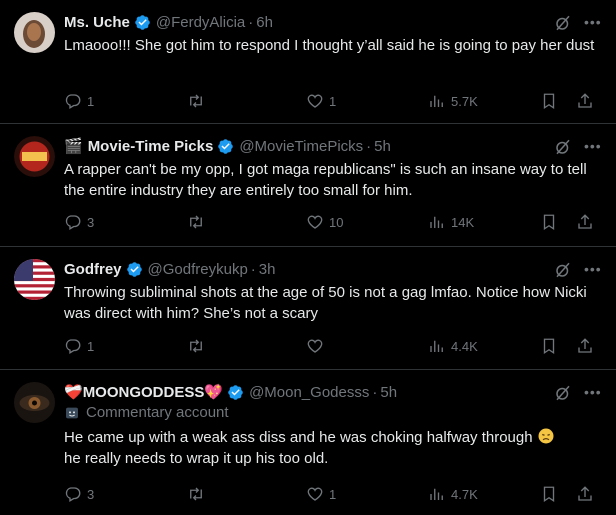  Describe the element at coordinates (91, 494) in the screenshot. I see `reply-count: 3` at that location.